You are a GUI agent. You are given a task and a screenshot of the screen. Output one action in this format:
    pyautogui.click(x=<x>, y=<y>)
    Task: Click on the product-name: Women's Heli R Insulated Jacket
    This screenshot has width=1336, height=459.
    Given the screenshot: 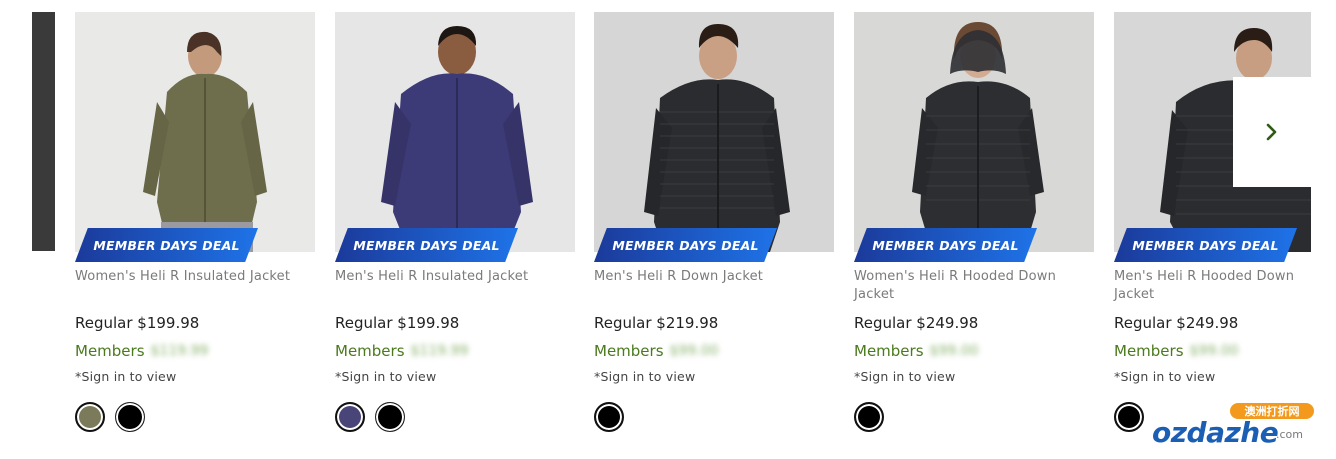 What is the action you would take?
    pyautogui.click(x=195, y=277)
    